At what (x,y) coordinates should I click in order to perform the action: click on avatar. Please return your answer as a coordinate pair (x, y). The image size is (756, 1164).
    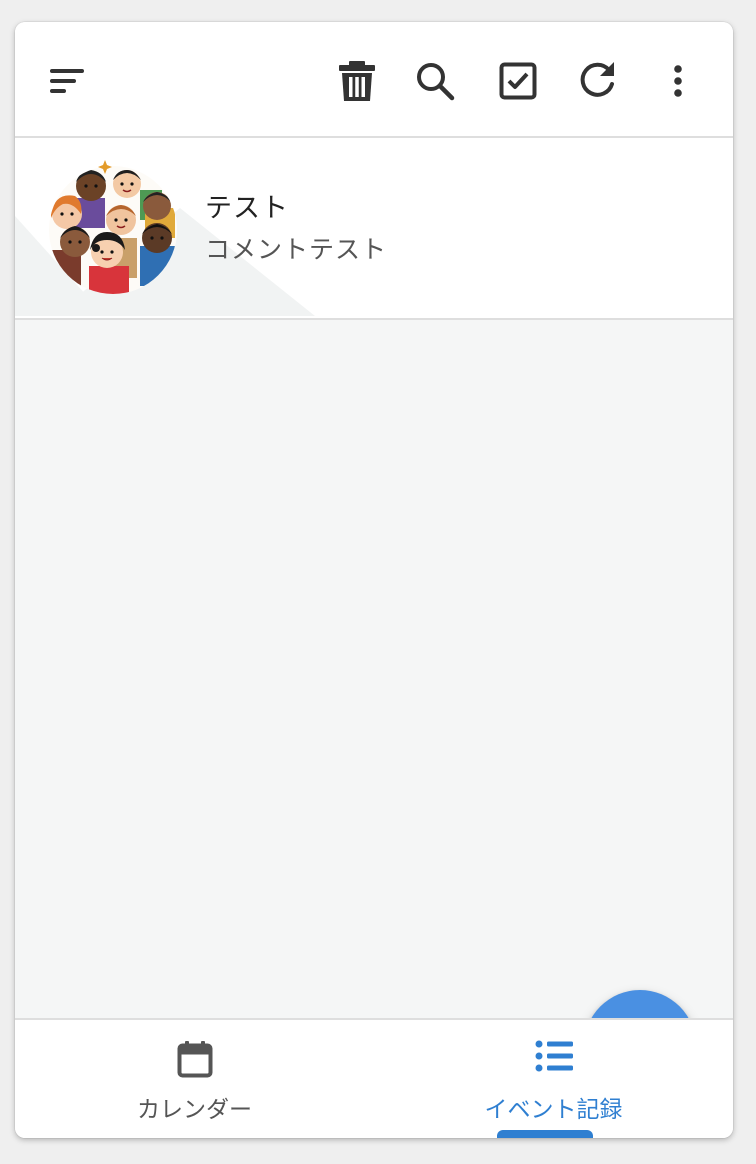
    Looking at the image, I should click on (113, 227).